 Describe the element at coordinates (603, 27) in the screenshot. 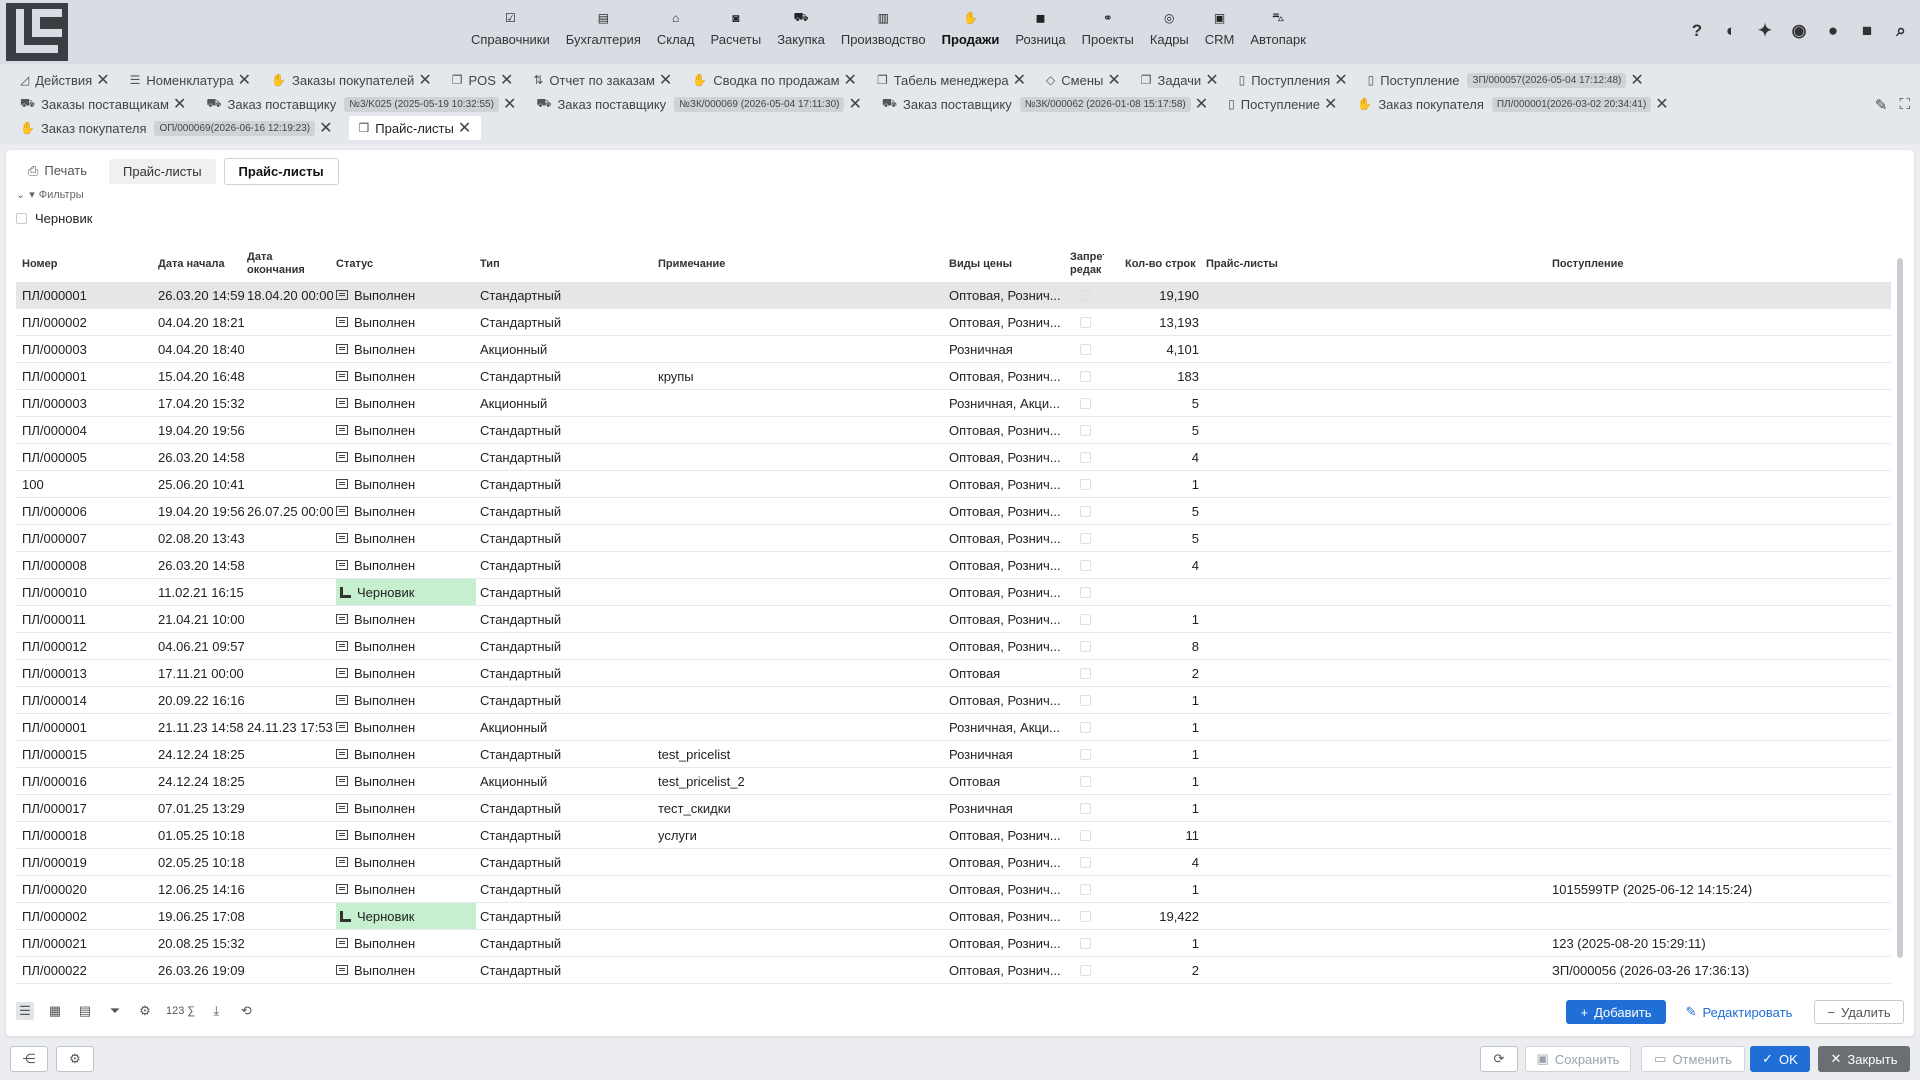

I see `menu-item-1: ▤ Бухгалтерия` at that location.